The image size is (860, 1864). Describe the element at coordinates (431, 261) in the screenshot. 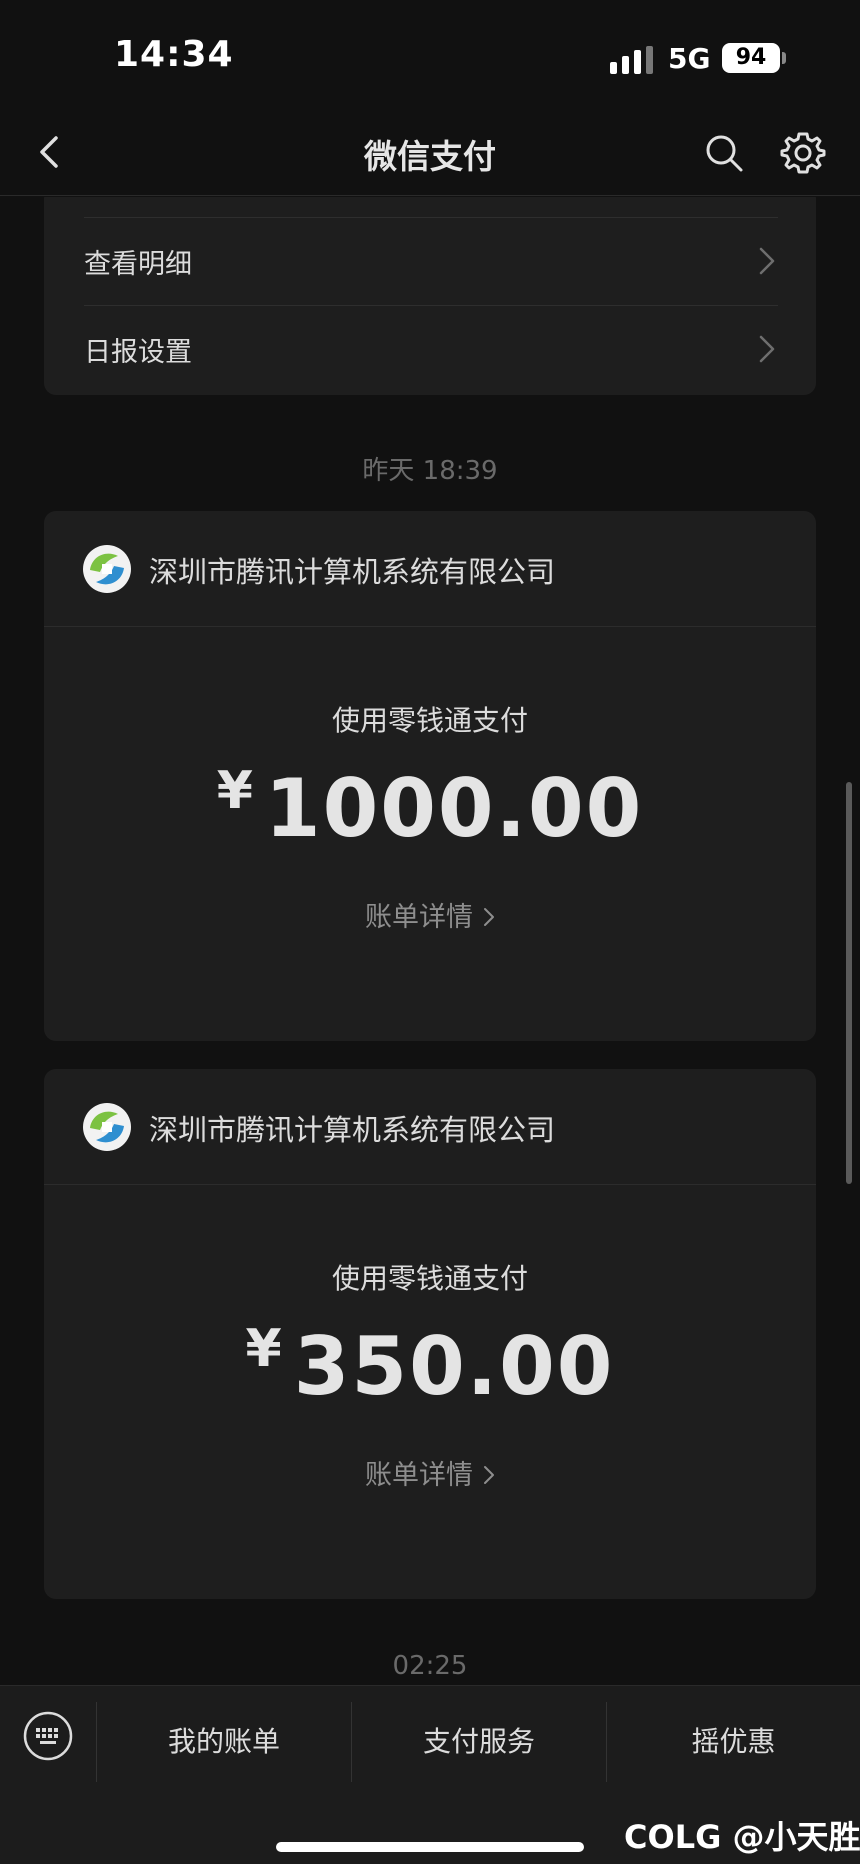

I see `menu-item-view-details: 查看明细` at that location.